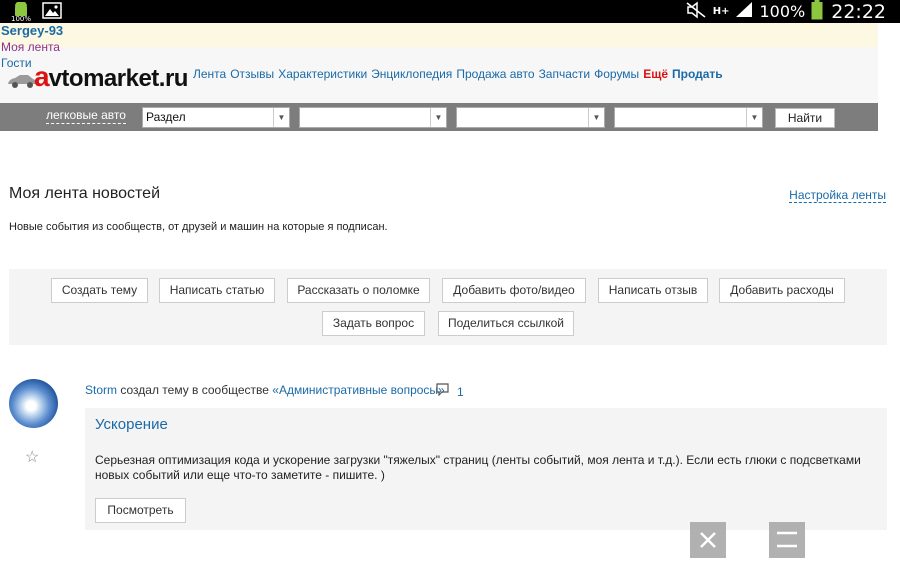  I want to click on nav-item-car-sales: Продажа авто, so click(495, 74).